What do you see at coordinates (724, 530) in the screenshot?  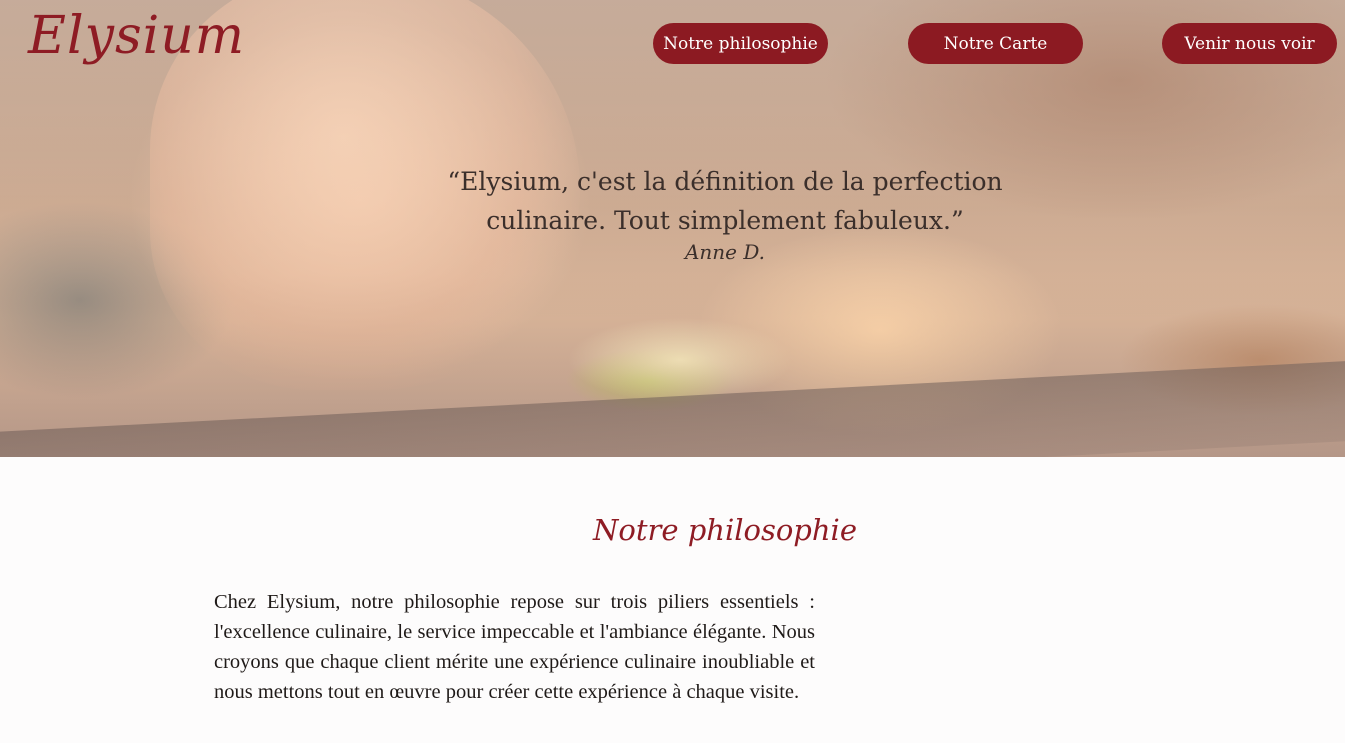 I see `philosophy-title: Notre philosophie` at bounding box center [724, 530].